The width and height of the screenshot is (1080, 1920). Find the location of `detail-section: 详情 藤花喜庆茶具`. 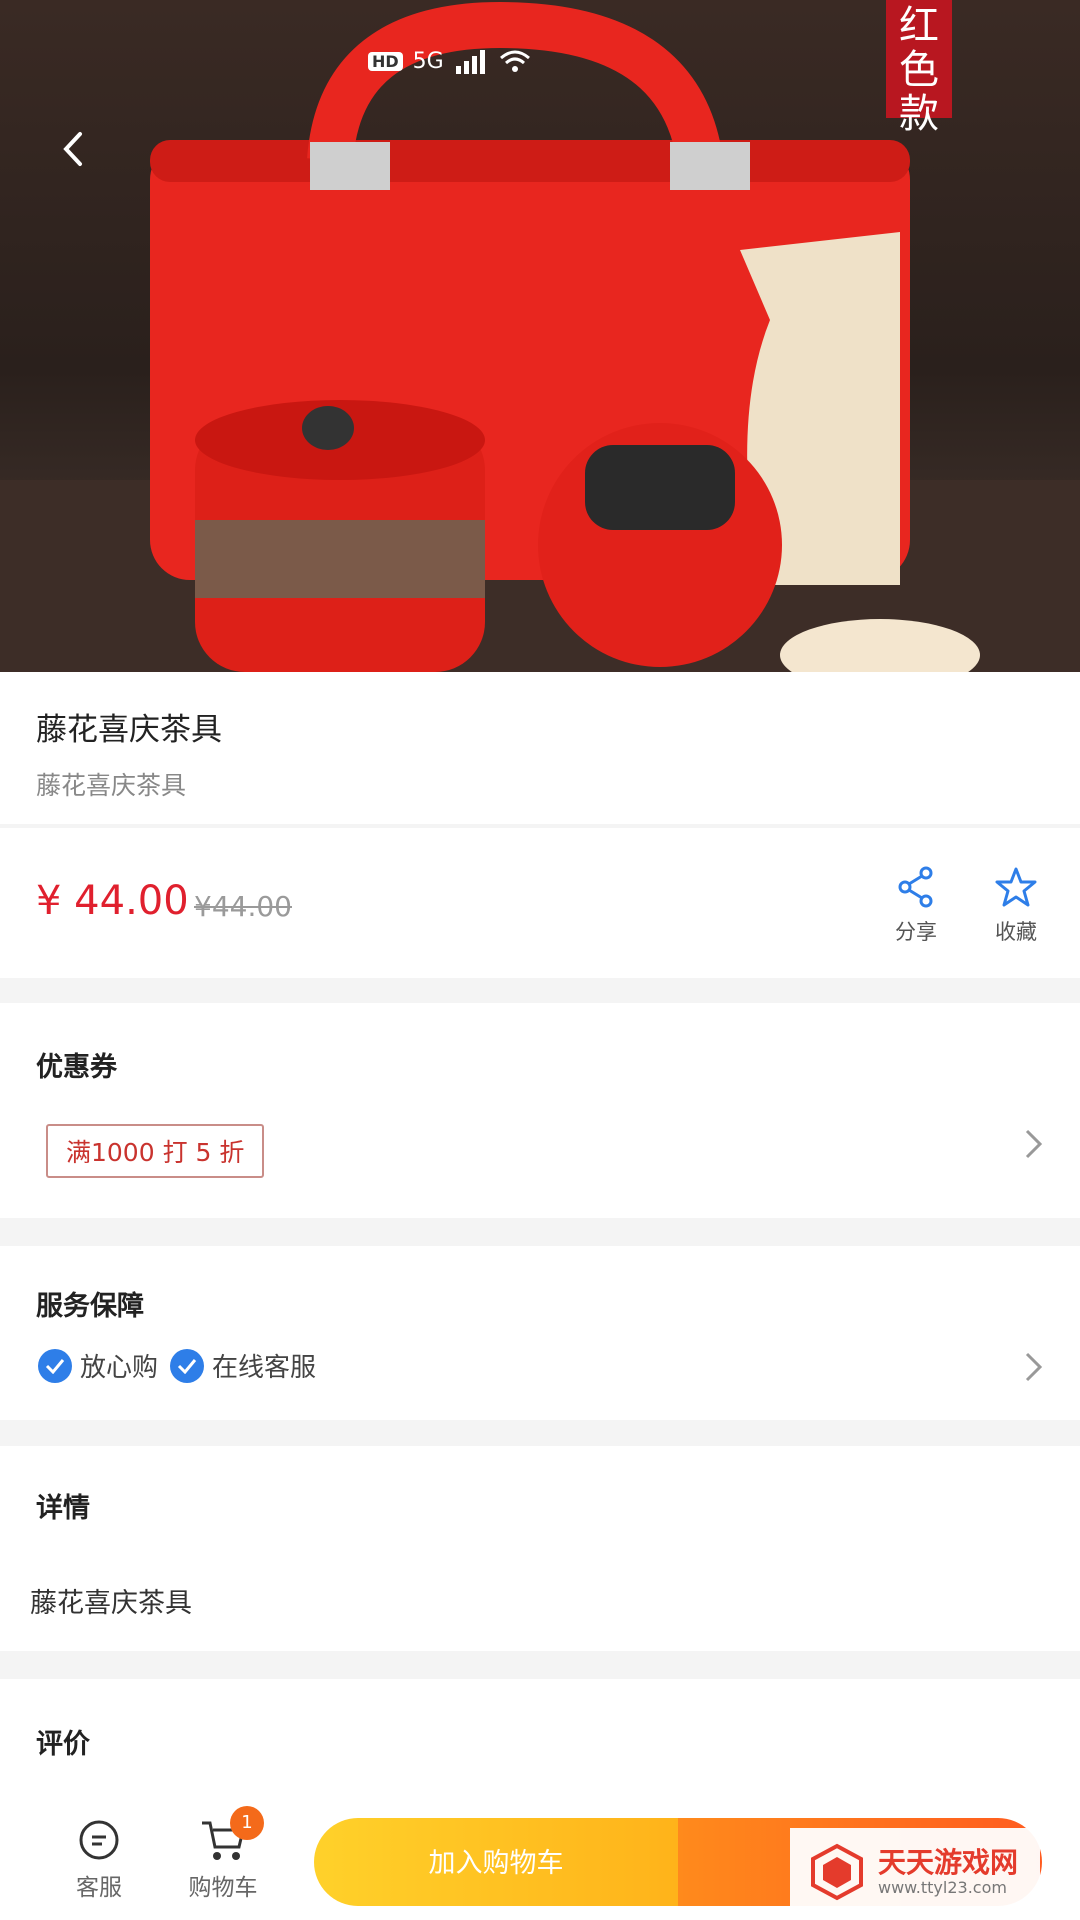

detail-section: 详情 藤花喜庆茶具 is located at coordinates (540, 1548).